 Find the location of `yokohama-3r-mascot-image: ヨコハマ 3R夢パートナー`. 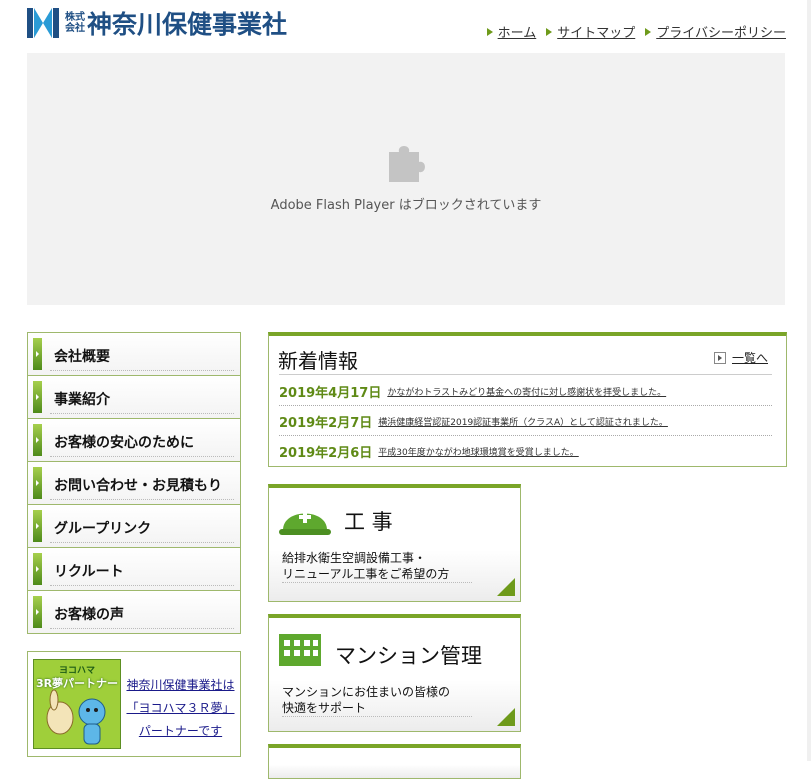

yokohama-3r-mascot-image: ヨコハマ 3R夢パートナー is located at coordinates (77, 704).